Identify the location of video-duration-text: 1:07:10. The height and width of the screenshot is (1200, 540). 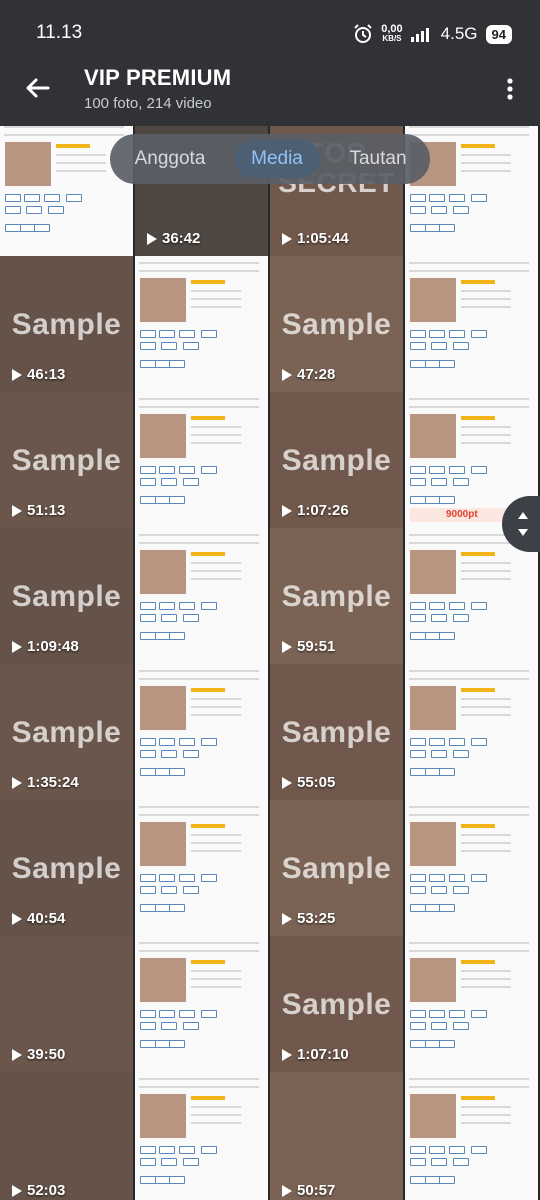
(323, 1054).